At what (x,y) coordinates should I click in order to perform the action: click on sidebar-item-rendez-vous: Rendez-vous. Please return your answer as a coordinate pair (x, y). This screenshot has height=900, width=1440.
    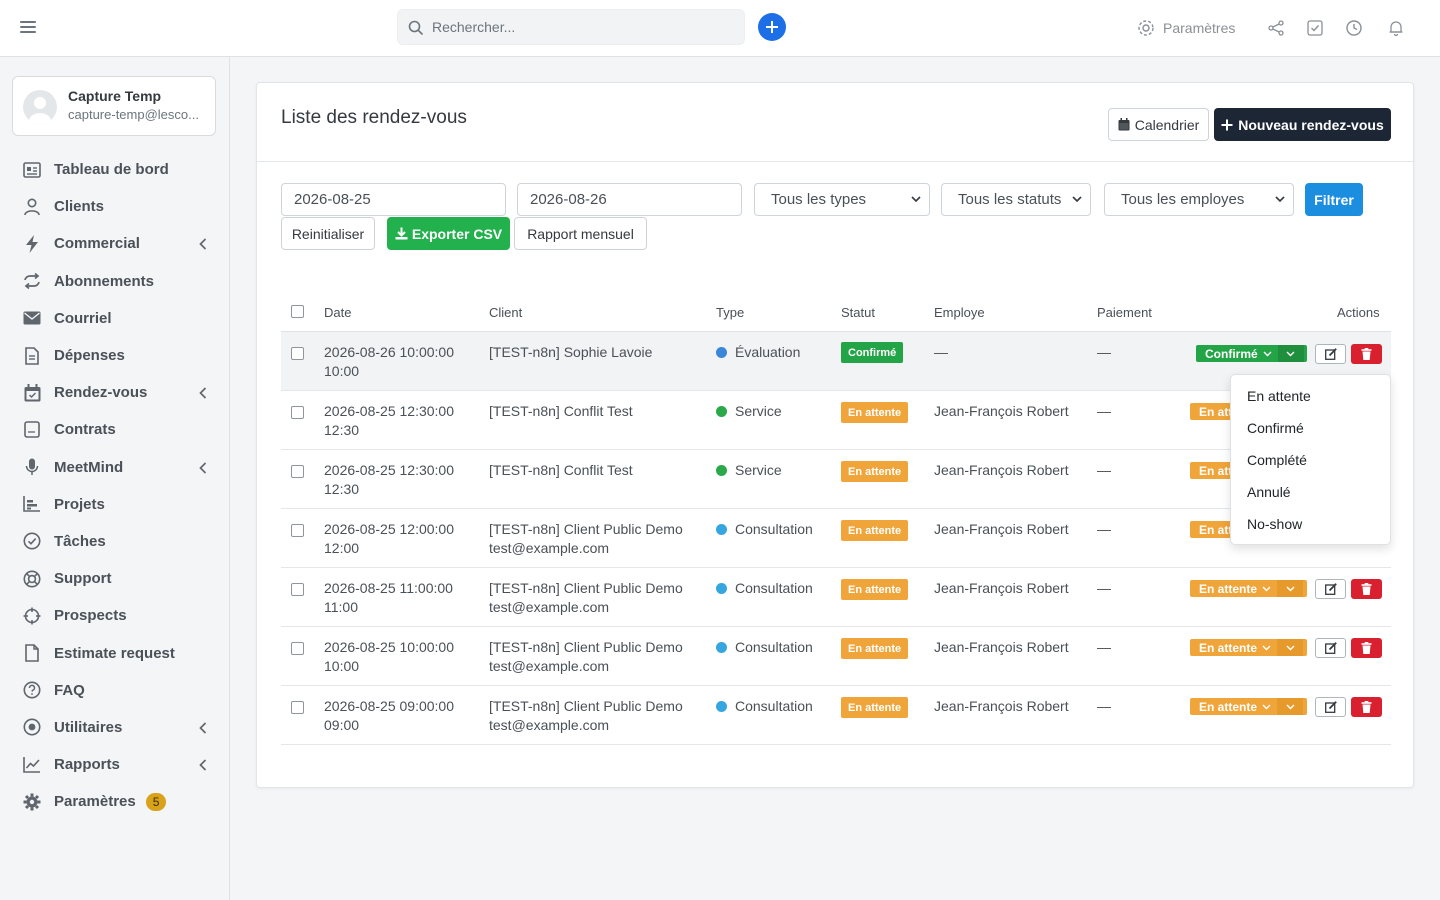
    Looking at the image, I should click on (114, 392).